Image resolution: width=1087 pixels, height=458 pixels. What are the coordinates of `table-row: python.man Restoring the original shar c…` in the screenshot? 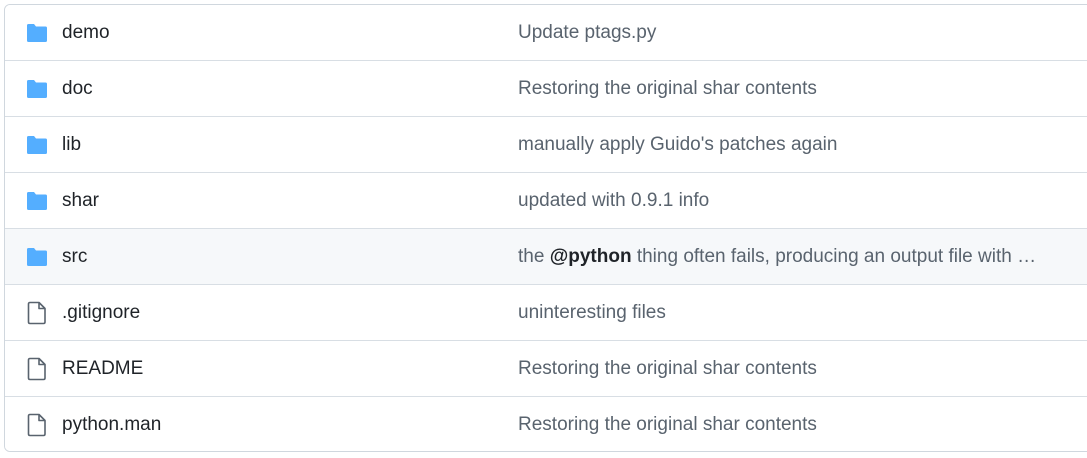 It's located at (546, 424).